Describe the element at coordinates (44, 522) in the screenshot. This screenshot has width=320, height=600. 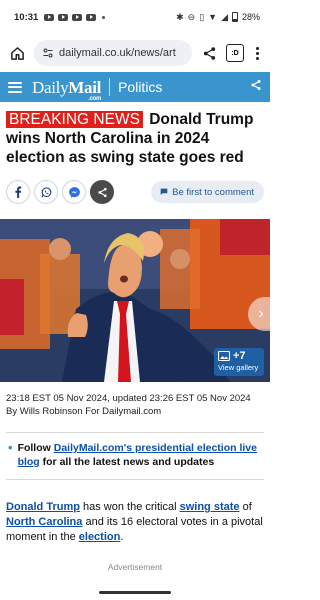
I see `north-carolina-link: North Carolina` at that location.